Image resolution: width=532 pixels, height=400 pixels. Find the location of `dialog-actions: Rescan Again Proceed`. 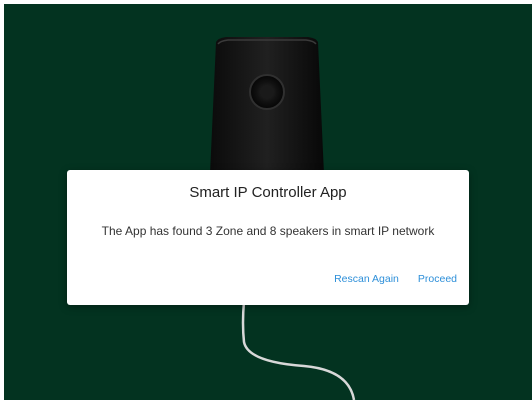

dialog-actions: Rescan Again Proceed is located at coordinates (395, 279).